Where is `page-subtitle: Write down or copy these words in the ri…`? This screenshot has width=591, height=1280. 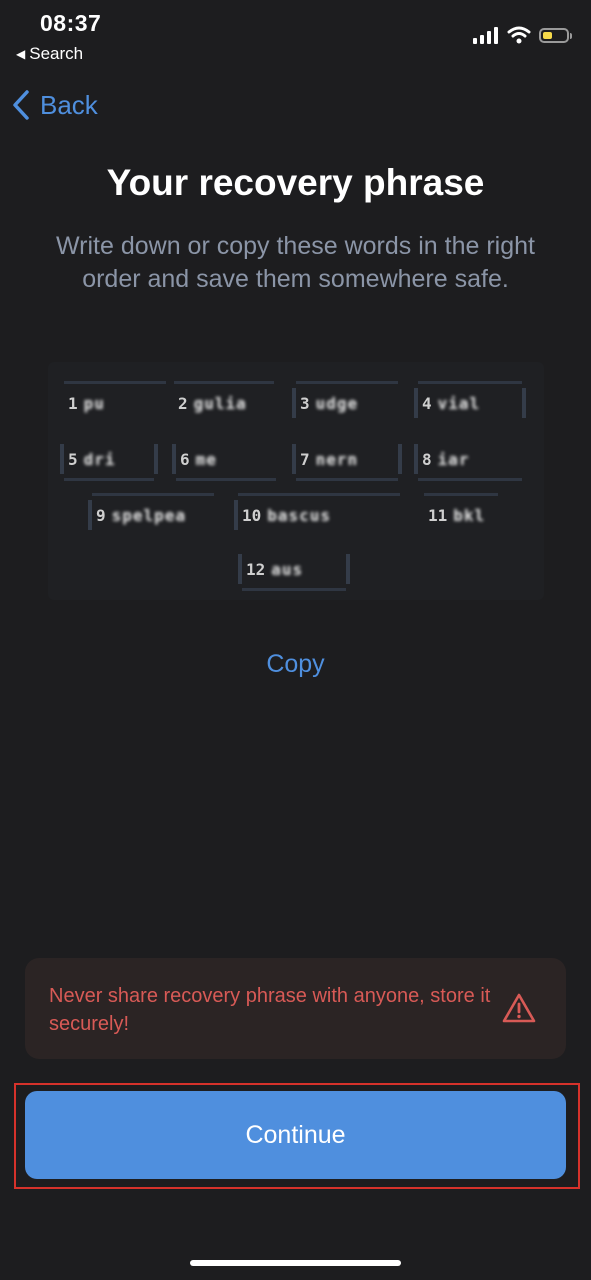 page-subtitle: Write down or copy these words in the ri… is located at coordinates (295, 262).